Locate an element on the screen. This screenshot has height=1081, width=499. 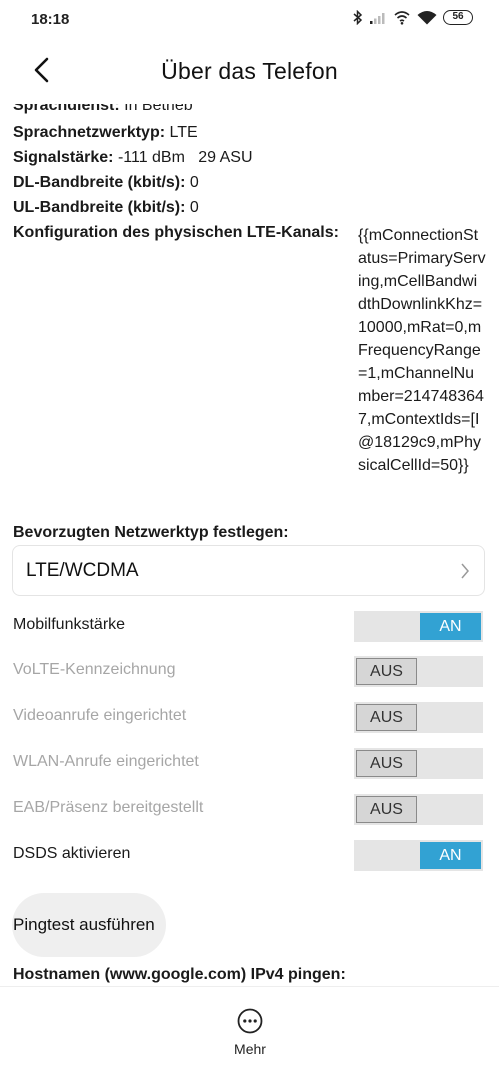
more-button: Mehr is located at coordinates (250, 1032).